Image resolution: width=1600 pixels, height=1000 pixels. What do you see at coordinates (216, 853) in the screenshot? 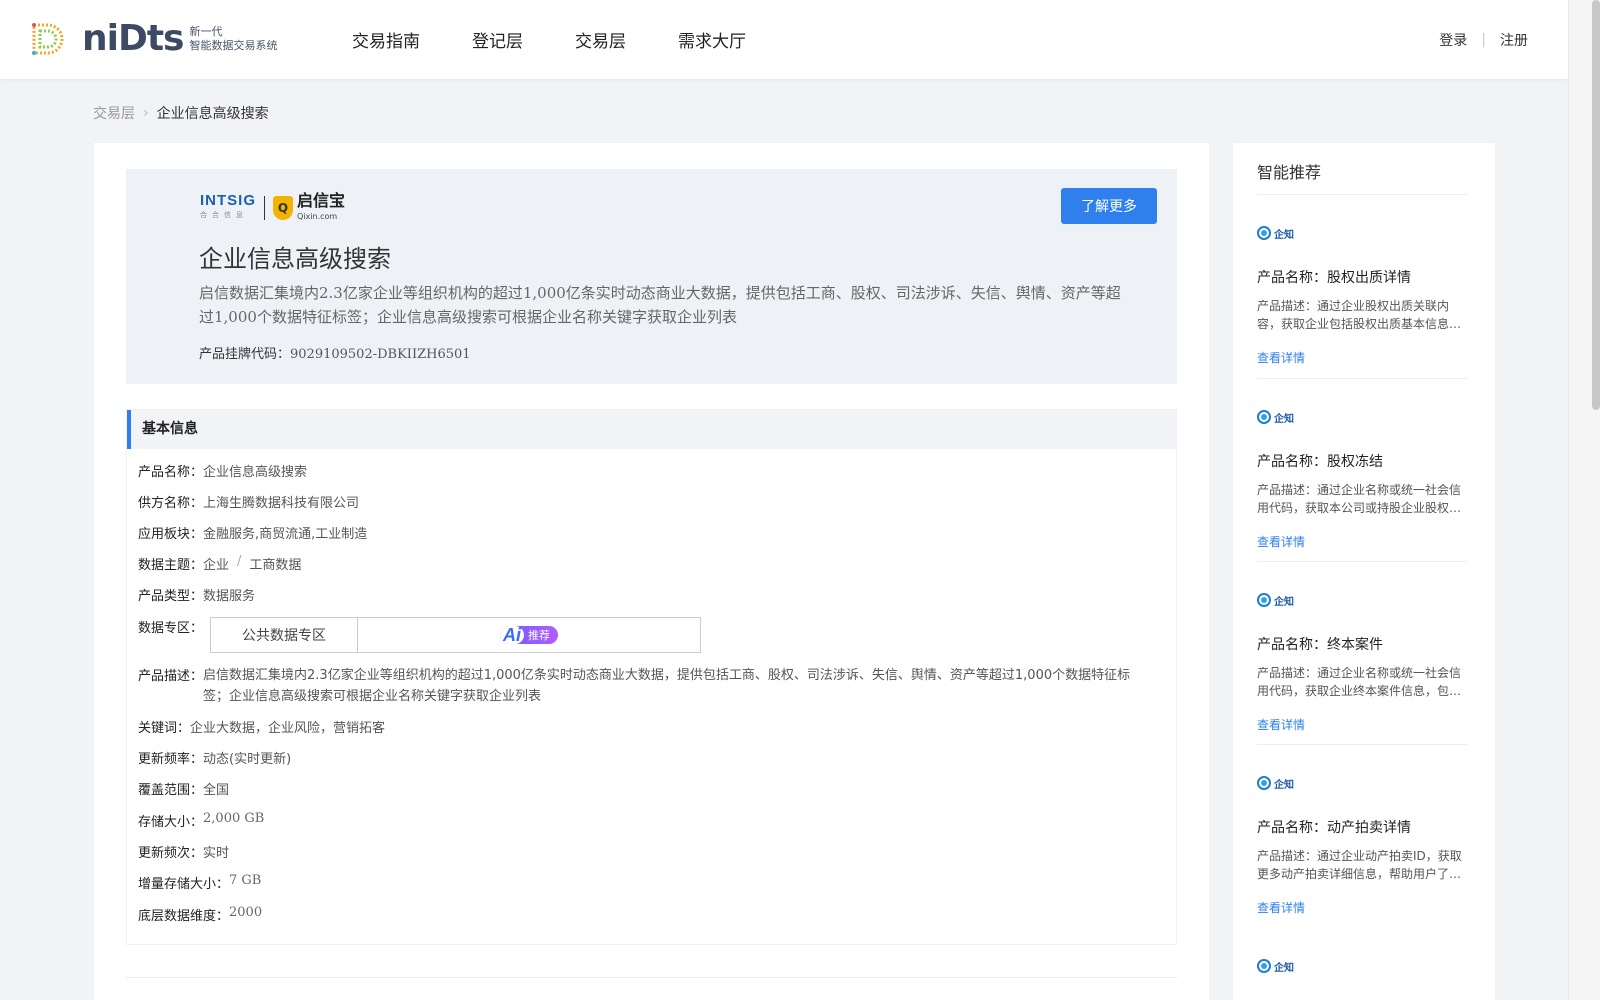
I see `info-value: 实时` at bounding box center [216, 853].